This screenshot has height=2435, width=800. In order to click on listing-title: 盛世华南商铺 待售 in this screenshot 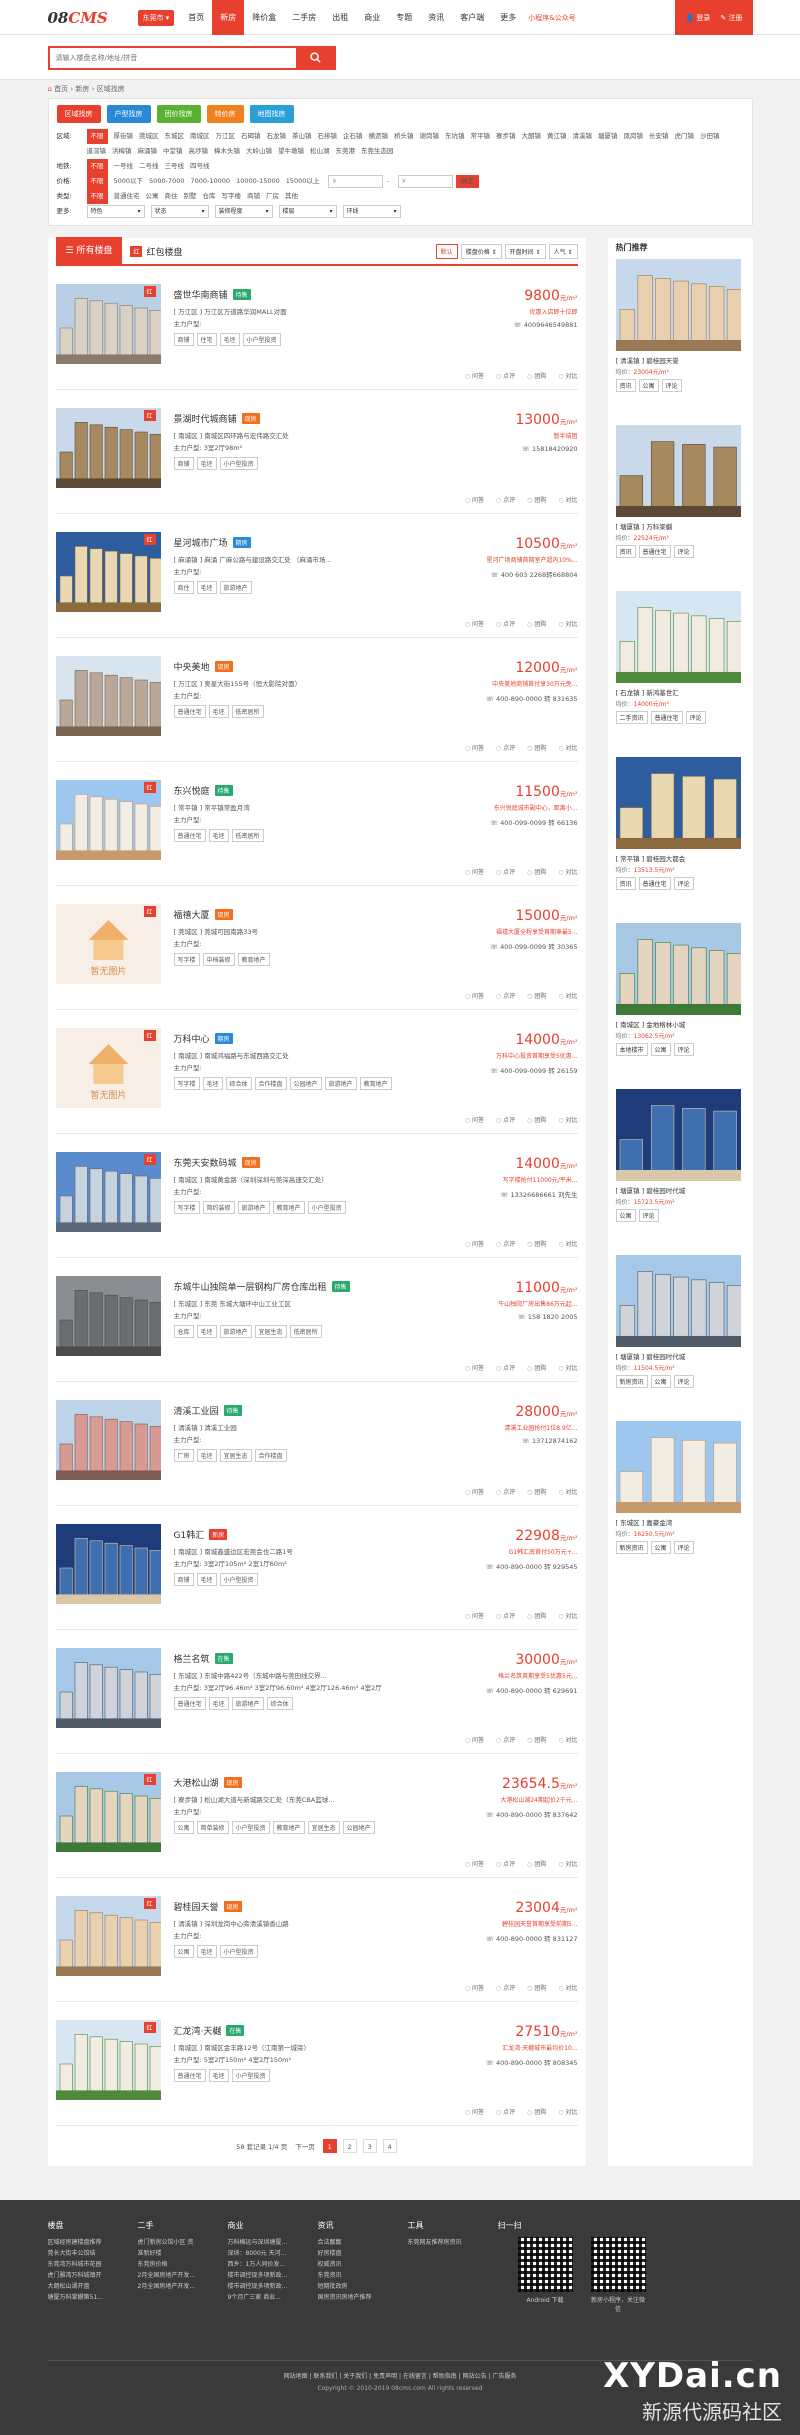, I will do `click(309, 294)`.